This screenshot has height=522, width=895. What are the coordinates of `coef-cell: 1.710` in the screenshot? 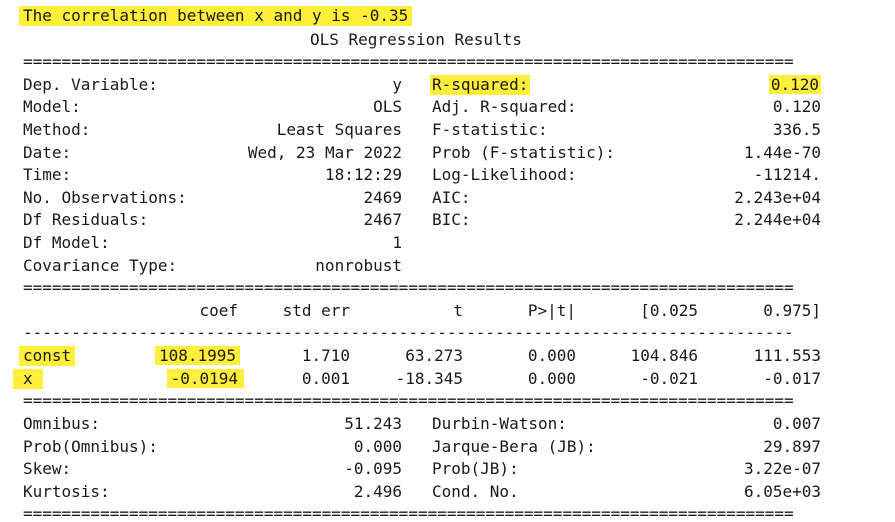 It's located at (325, 355).